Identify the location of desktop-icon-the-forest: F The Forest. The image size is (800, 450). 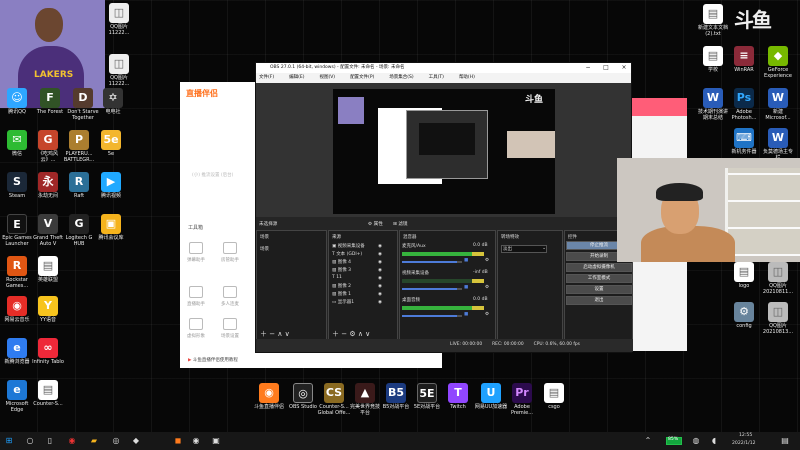
(50, 102).